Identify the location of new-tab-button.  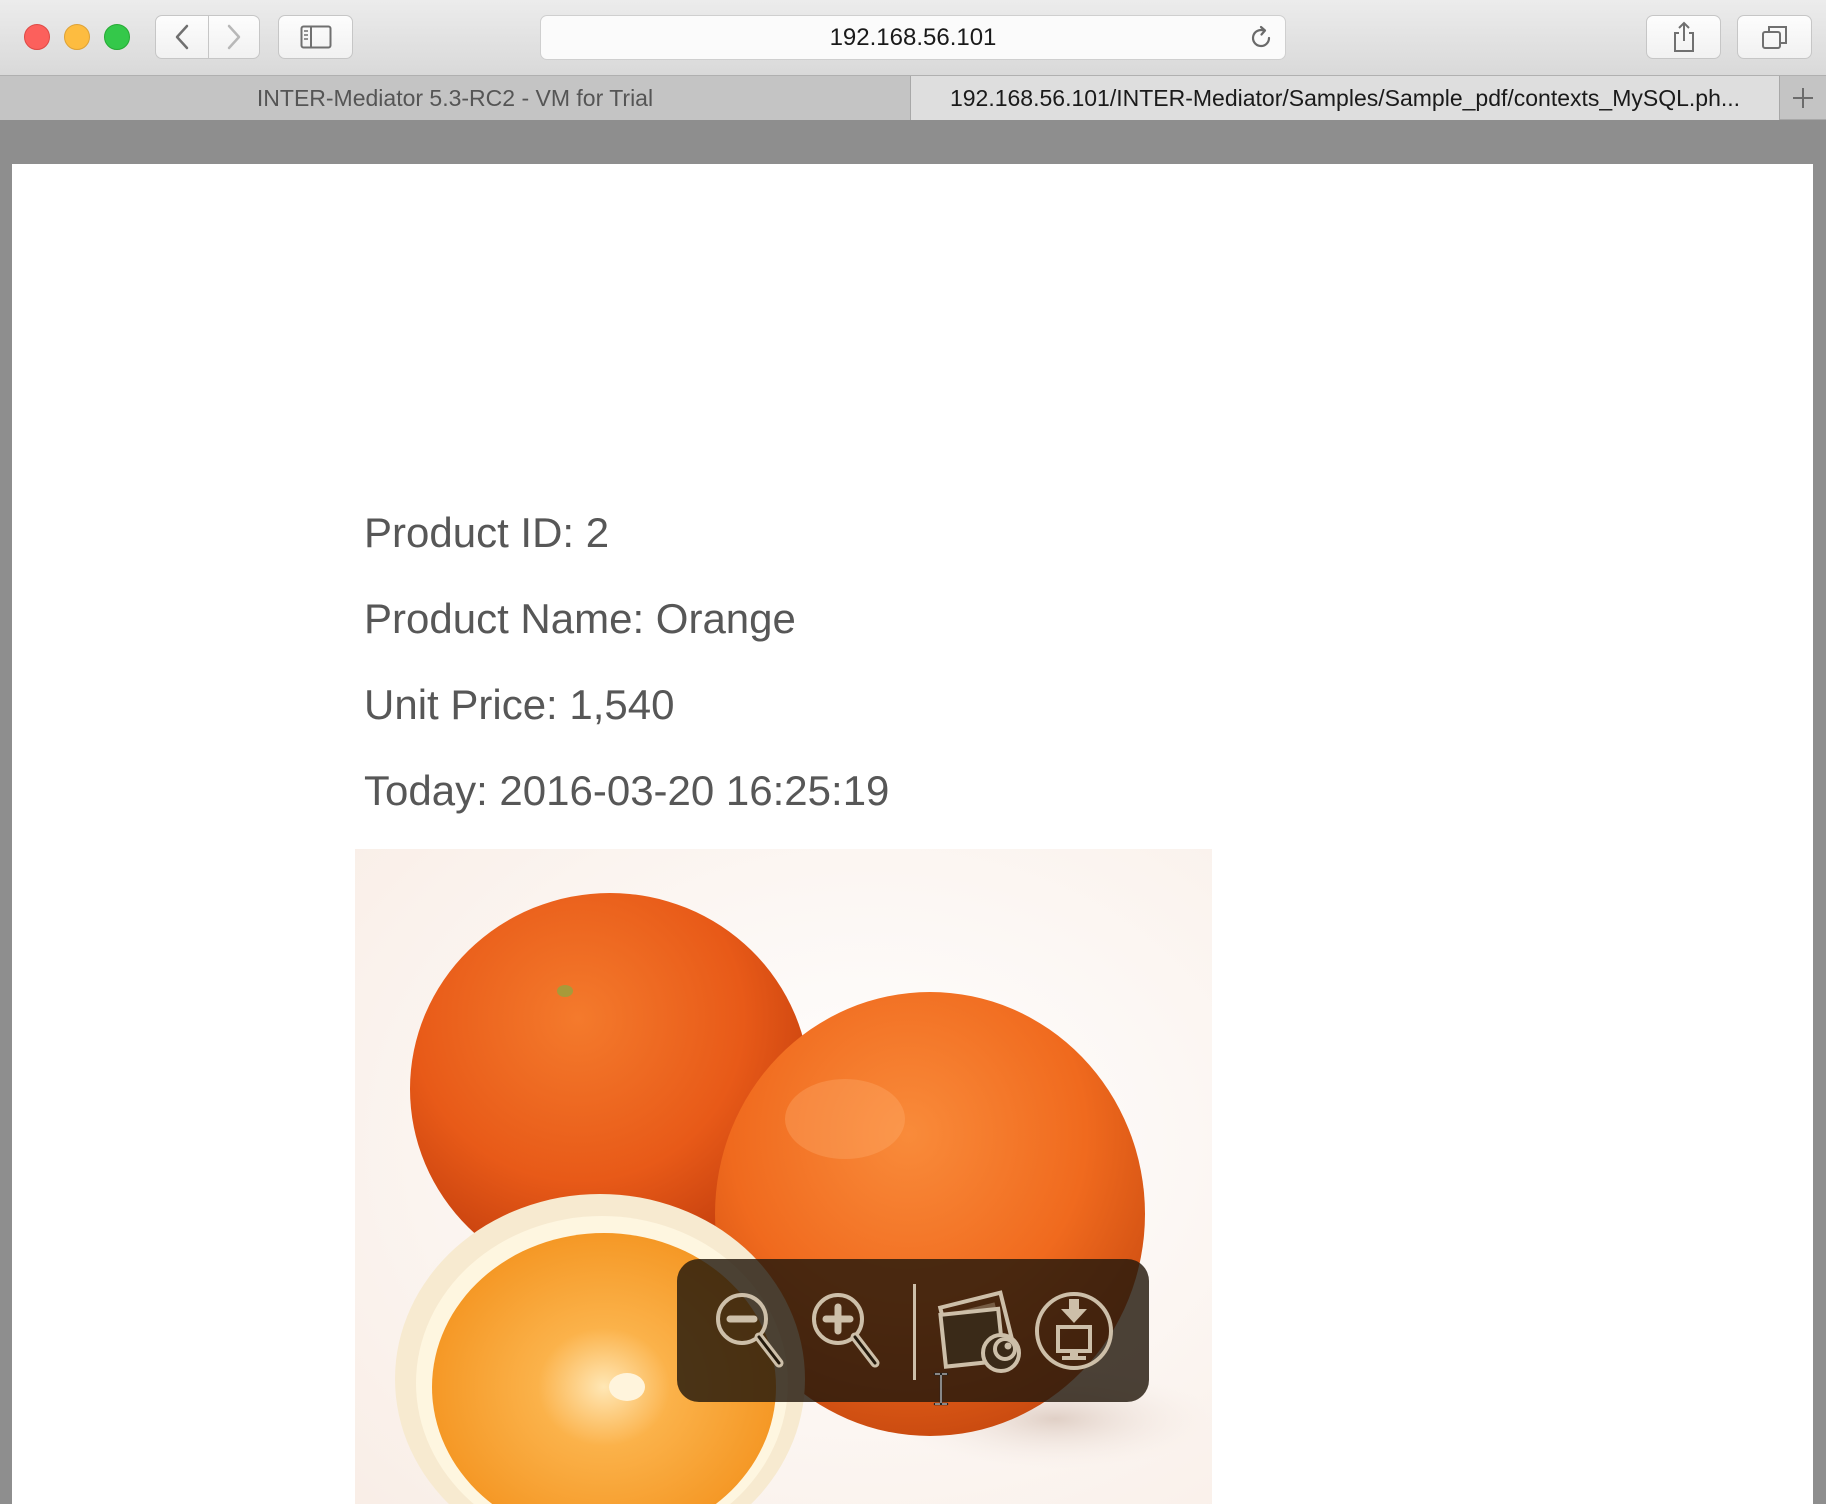
(1802, 98).